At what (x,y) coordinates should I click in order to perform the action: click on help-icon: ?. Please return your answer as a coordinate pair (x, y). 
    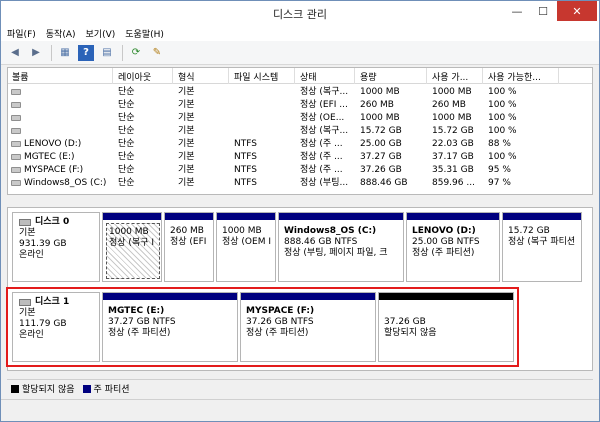
    Looking at the image, I should click on (86, 52).